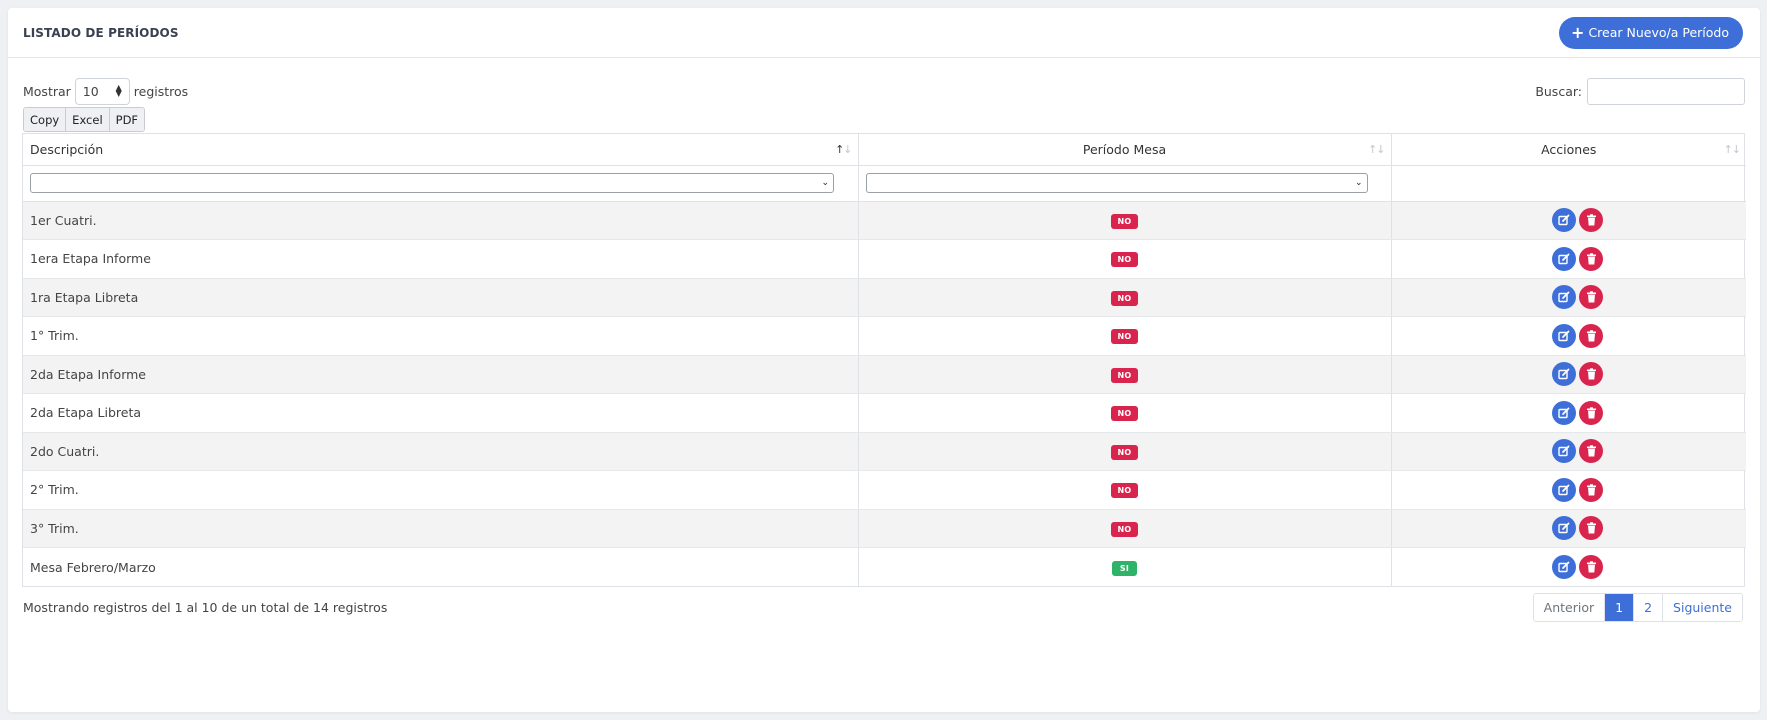  I want to click on page-size-select: 10 ▲ ▼, so click(102, 91).